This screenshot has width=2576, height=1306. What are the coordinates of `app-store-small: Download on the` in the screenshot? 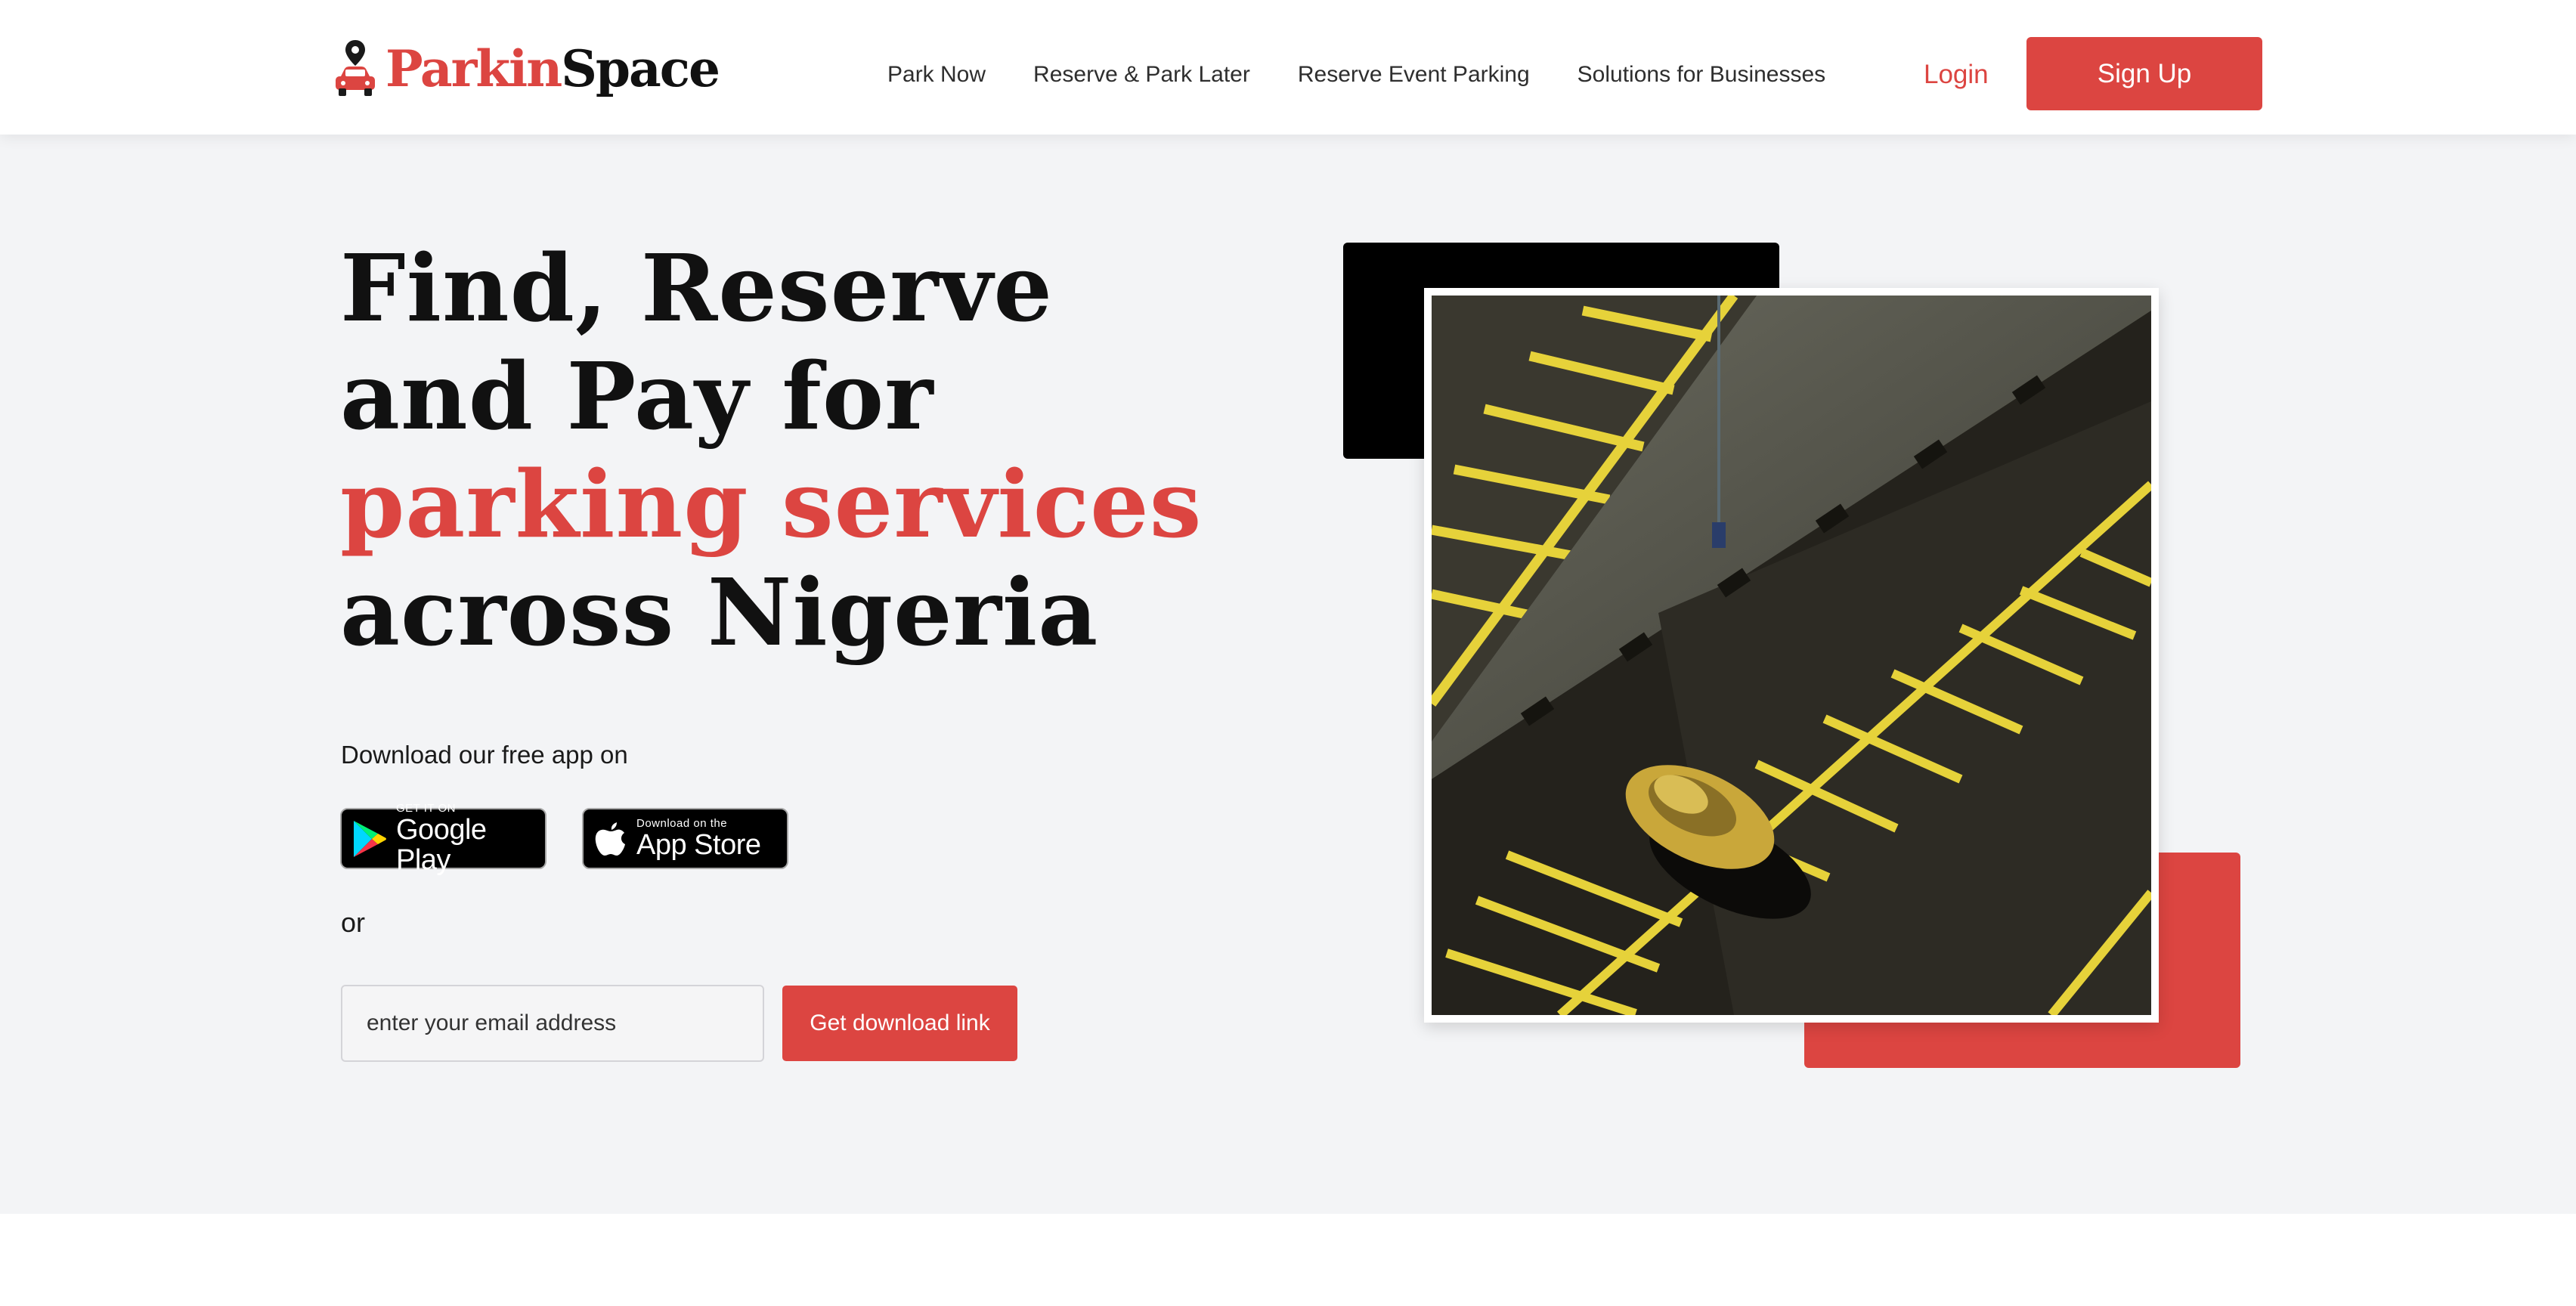 It's located at (682, 824).